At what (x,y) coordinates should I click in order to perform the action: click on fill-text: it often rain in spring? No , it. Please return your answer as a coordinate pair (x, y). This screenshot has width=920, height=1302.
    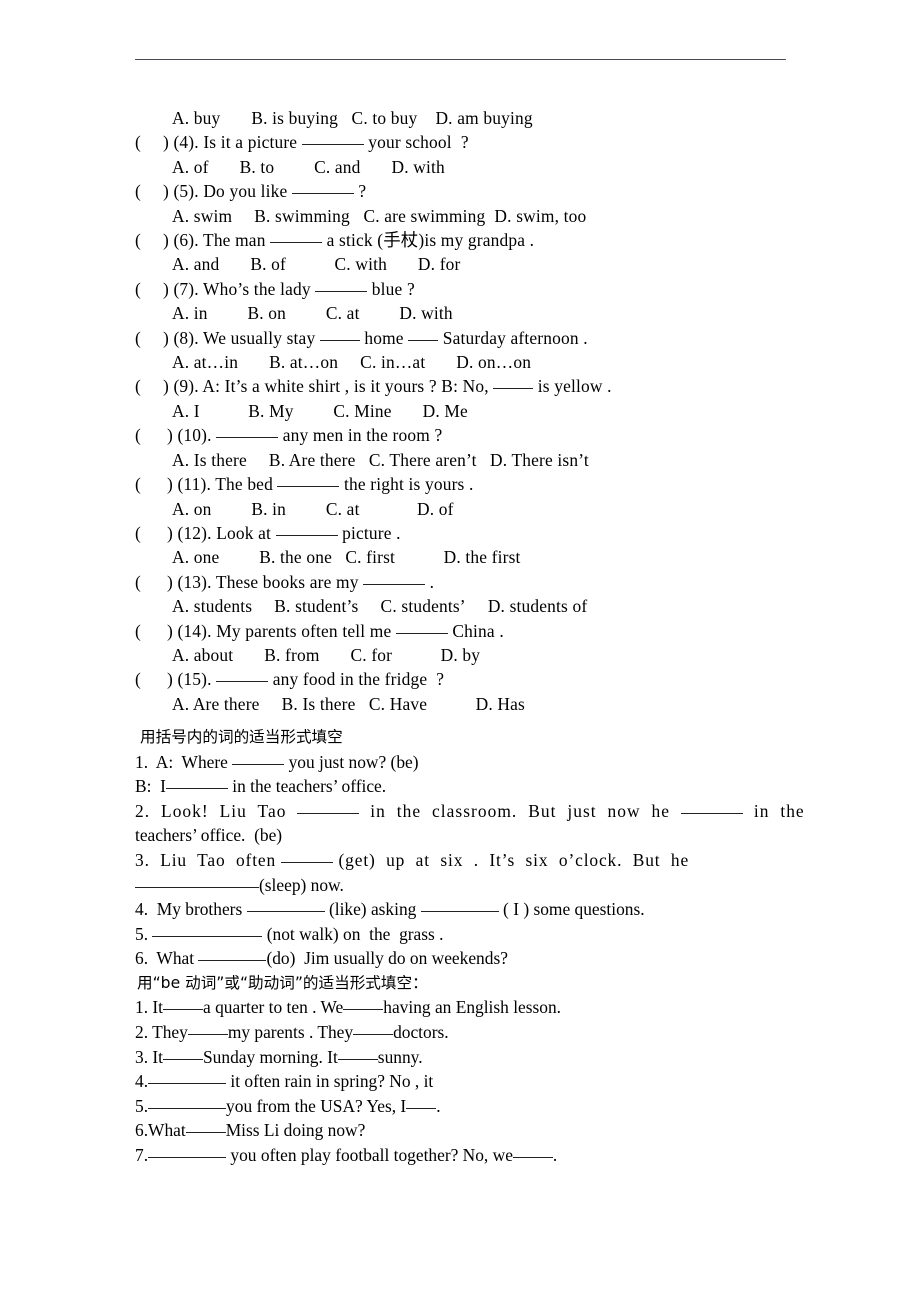
    Looking at the image, I should click on (330, 1081).